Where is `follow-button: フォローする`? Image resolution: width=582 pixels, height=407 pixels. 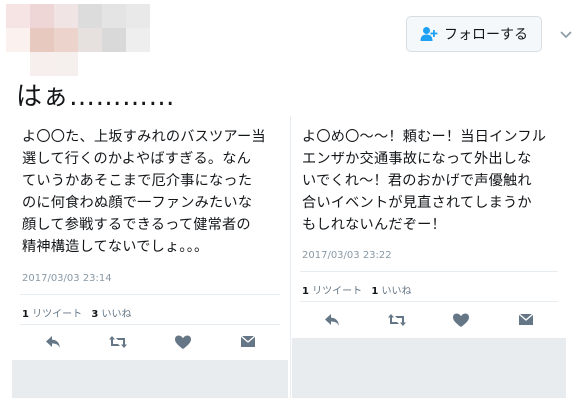 follow-button: フォローする is located at coordinates (474, 34).